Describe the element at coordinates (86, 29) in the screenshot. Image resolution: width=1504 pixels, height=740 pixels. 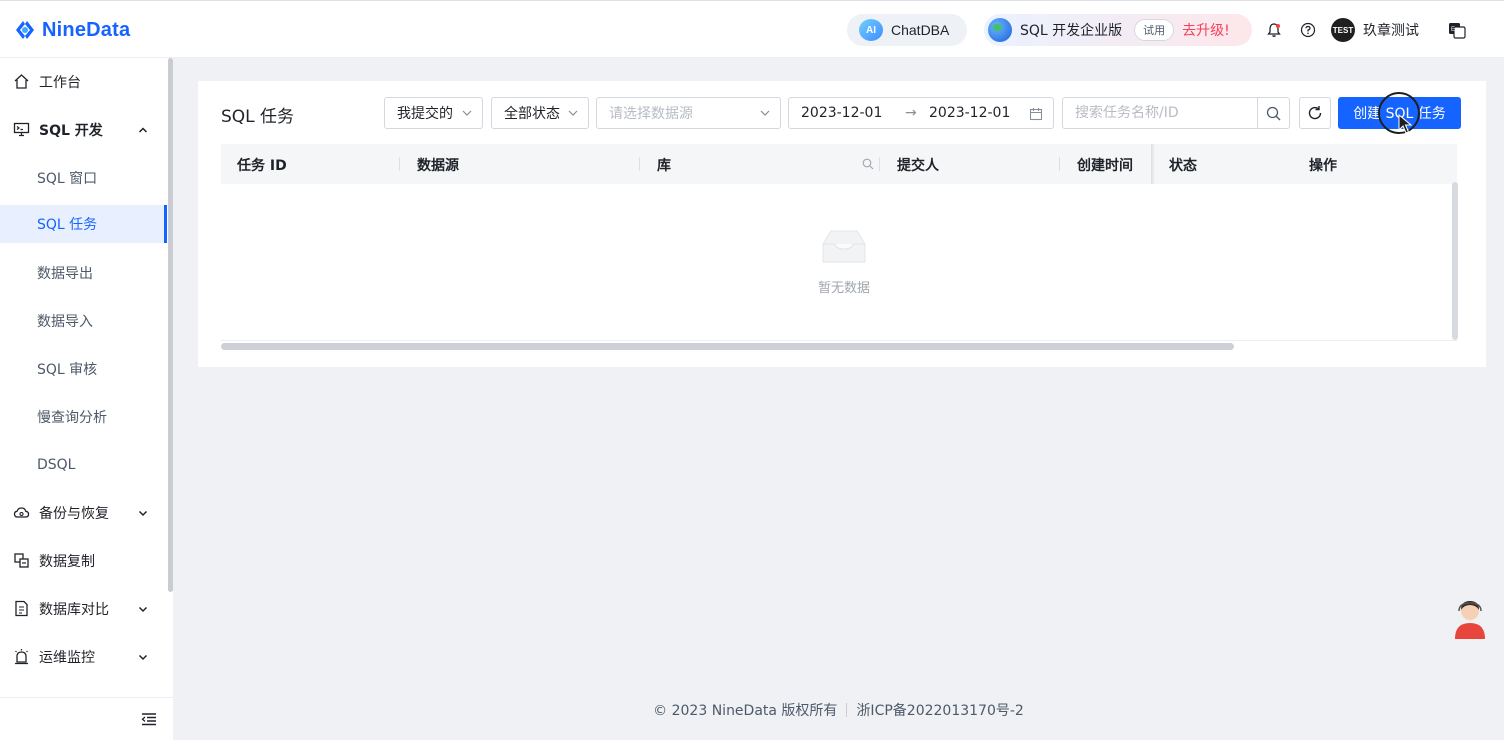
I see `brand-name: NineData` at that location.